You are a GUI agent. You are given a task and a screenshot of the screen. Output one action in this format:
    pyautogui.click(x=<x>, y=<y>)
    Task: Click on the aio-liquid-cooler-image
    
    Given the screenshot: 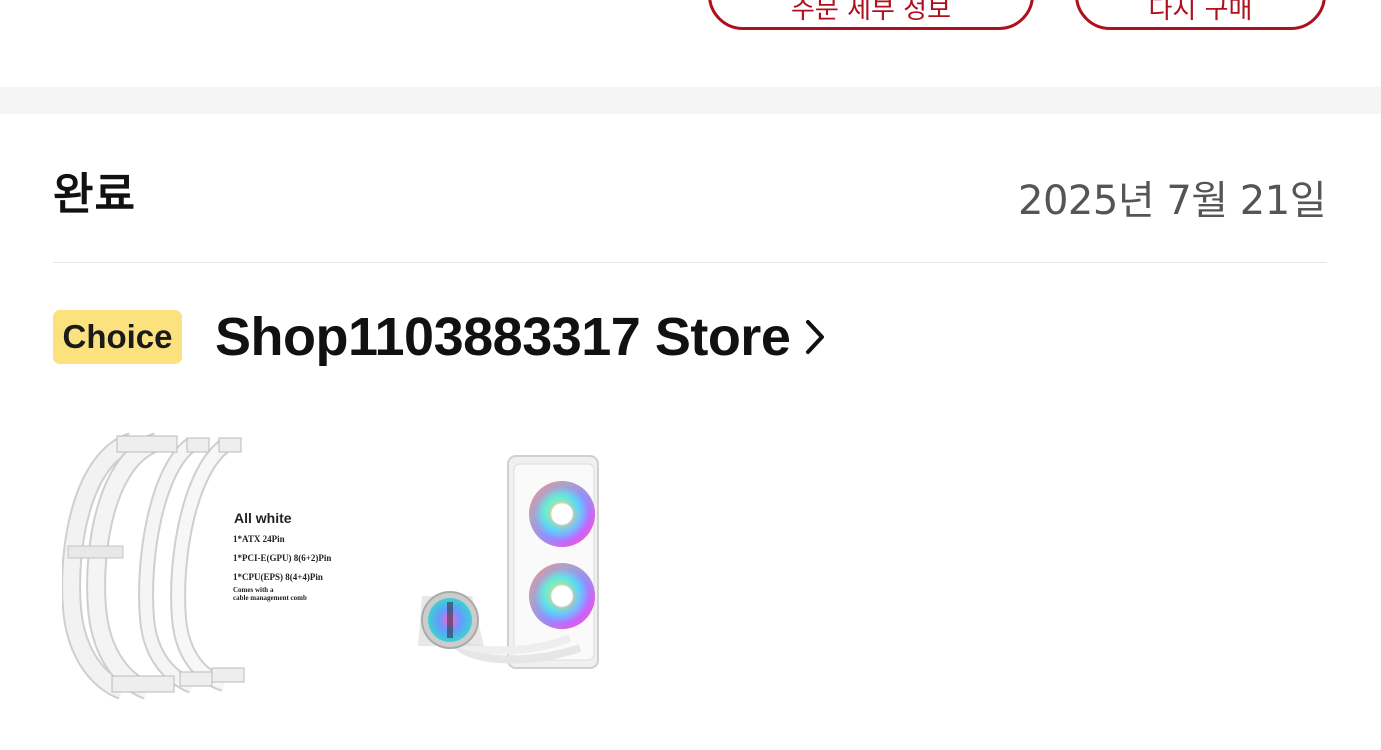 What is the action you would take?
    pyautogui.click(x=508, y=562)
    